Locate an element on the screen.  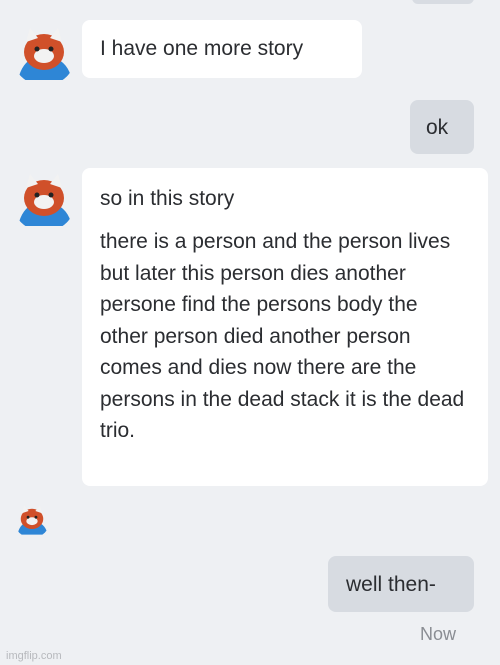
incoming-message-bubble: I have one more story is located at coordinates (222, 49).